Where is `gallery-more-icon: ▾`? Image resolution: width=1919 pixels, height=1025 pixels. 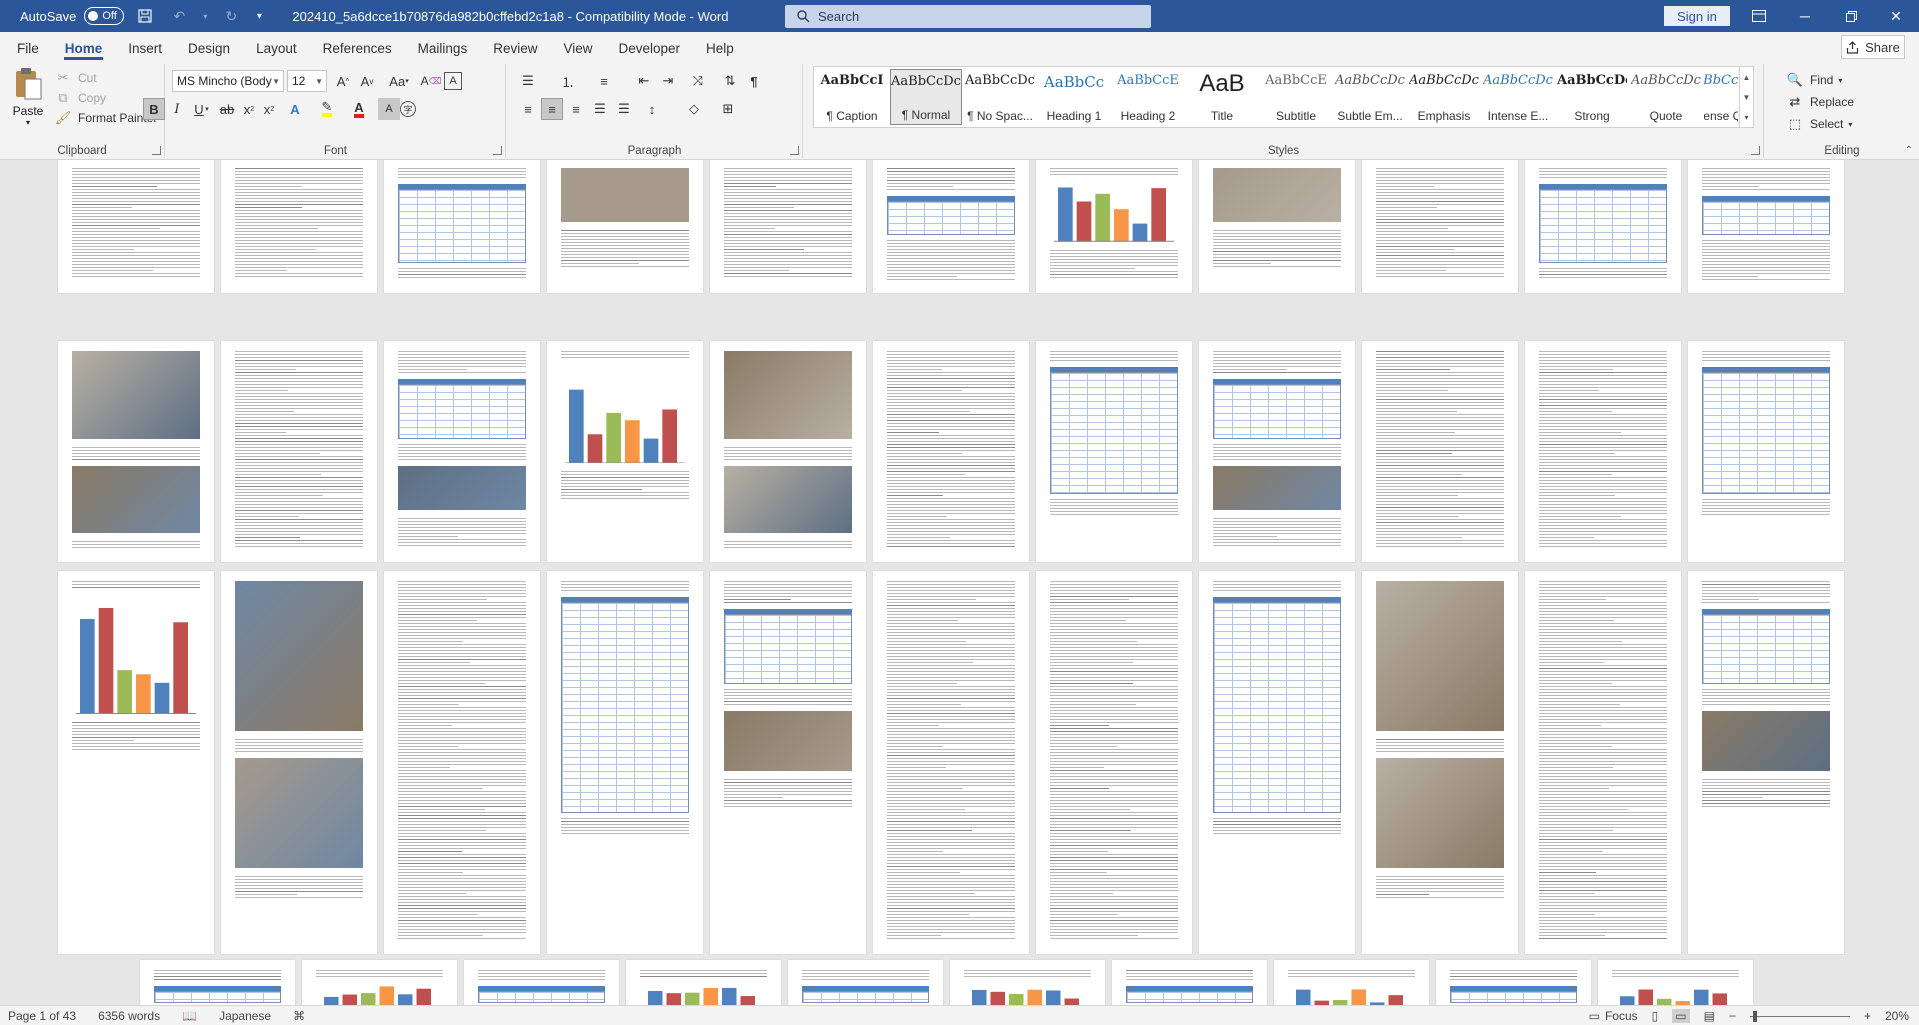 gallery-more-icon: ▾ is located at coordinates (1746, 117).